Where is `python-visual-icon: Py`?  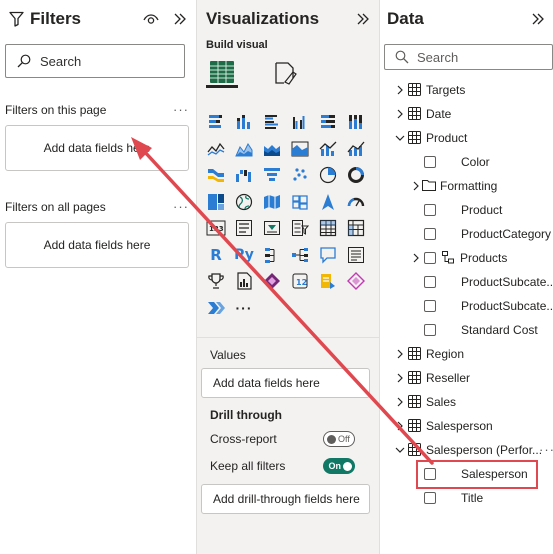
python-visual-icon: Py is located at coordinates (244, 255).